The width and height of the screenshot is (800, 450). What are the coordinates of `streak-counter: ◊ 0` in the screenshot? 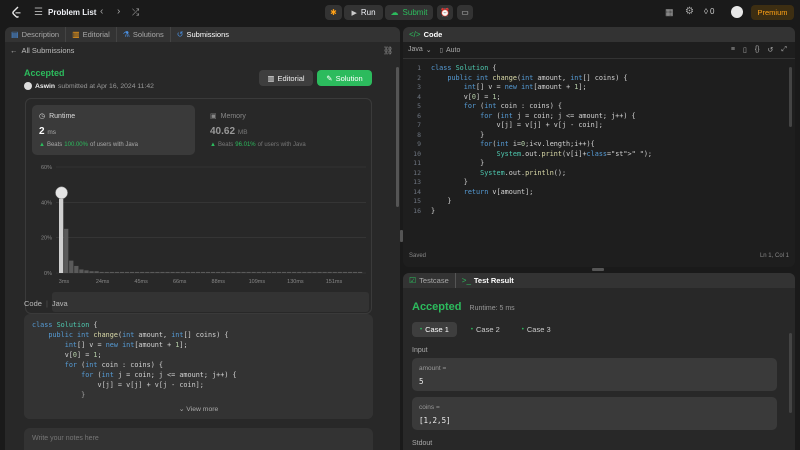 It's located at (709, 11).